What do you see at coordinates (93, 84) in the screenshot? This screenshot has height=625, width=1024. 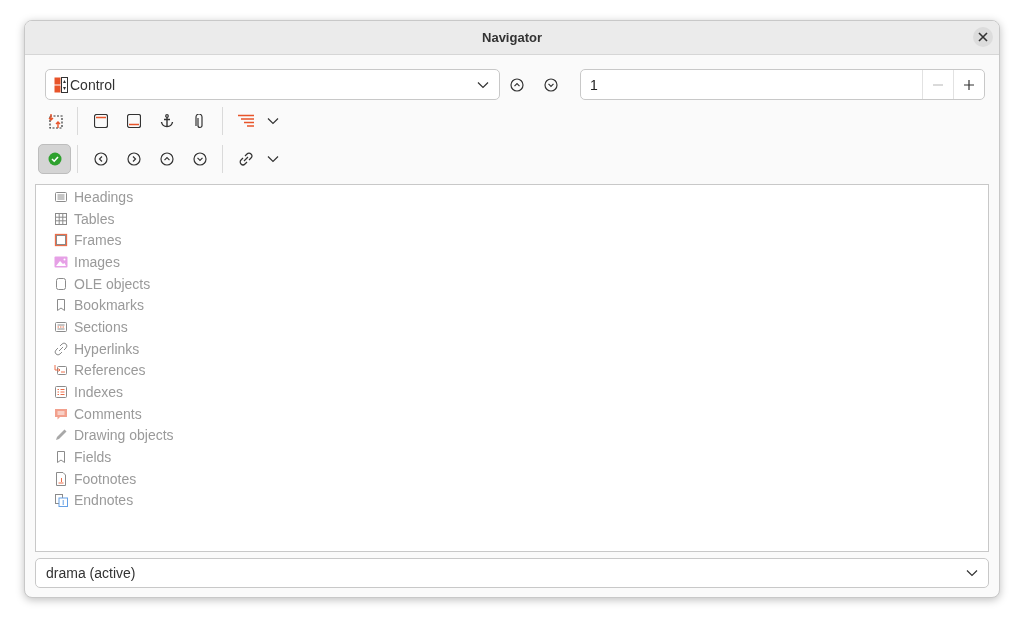 I see `selected-value: Control` at bounding box center [93, 84].